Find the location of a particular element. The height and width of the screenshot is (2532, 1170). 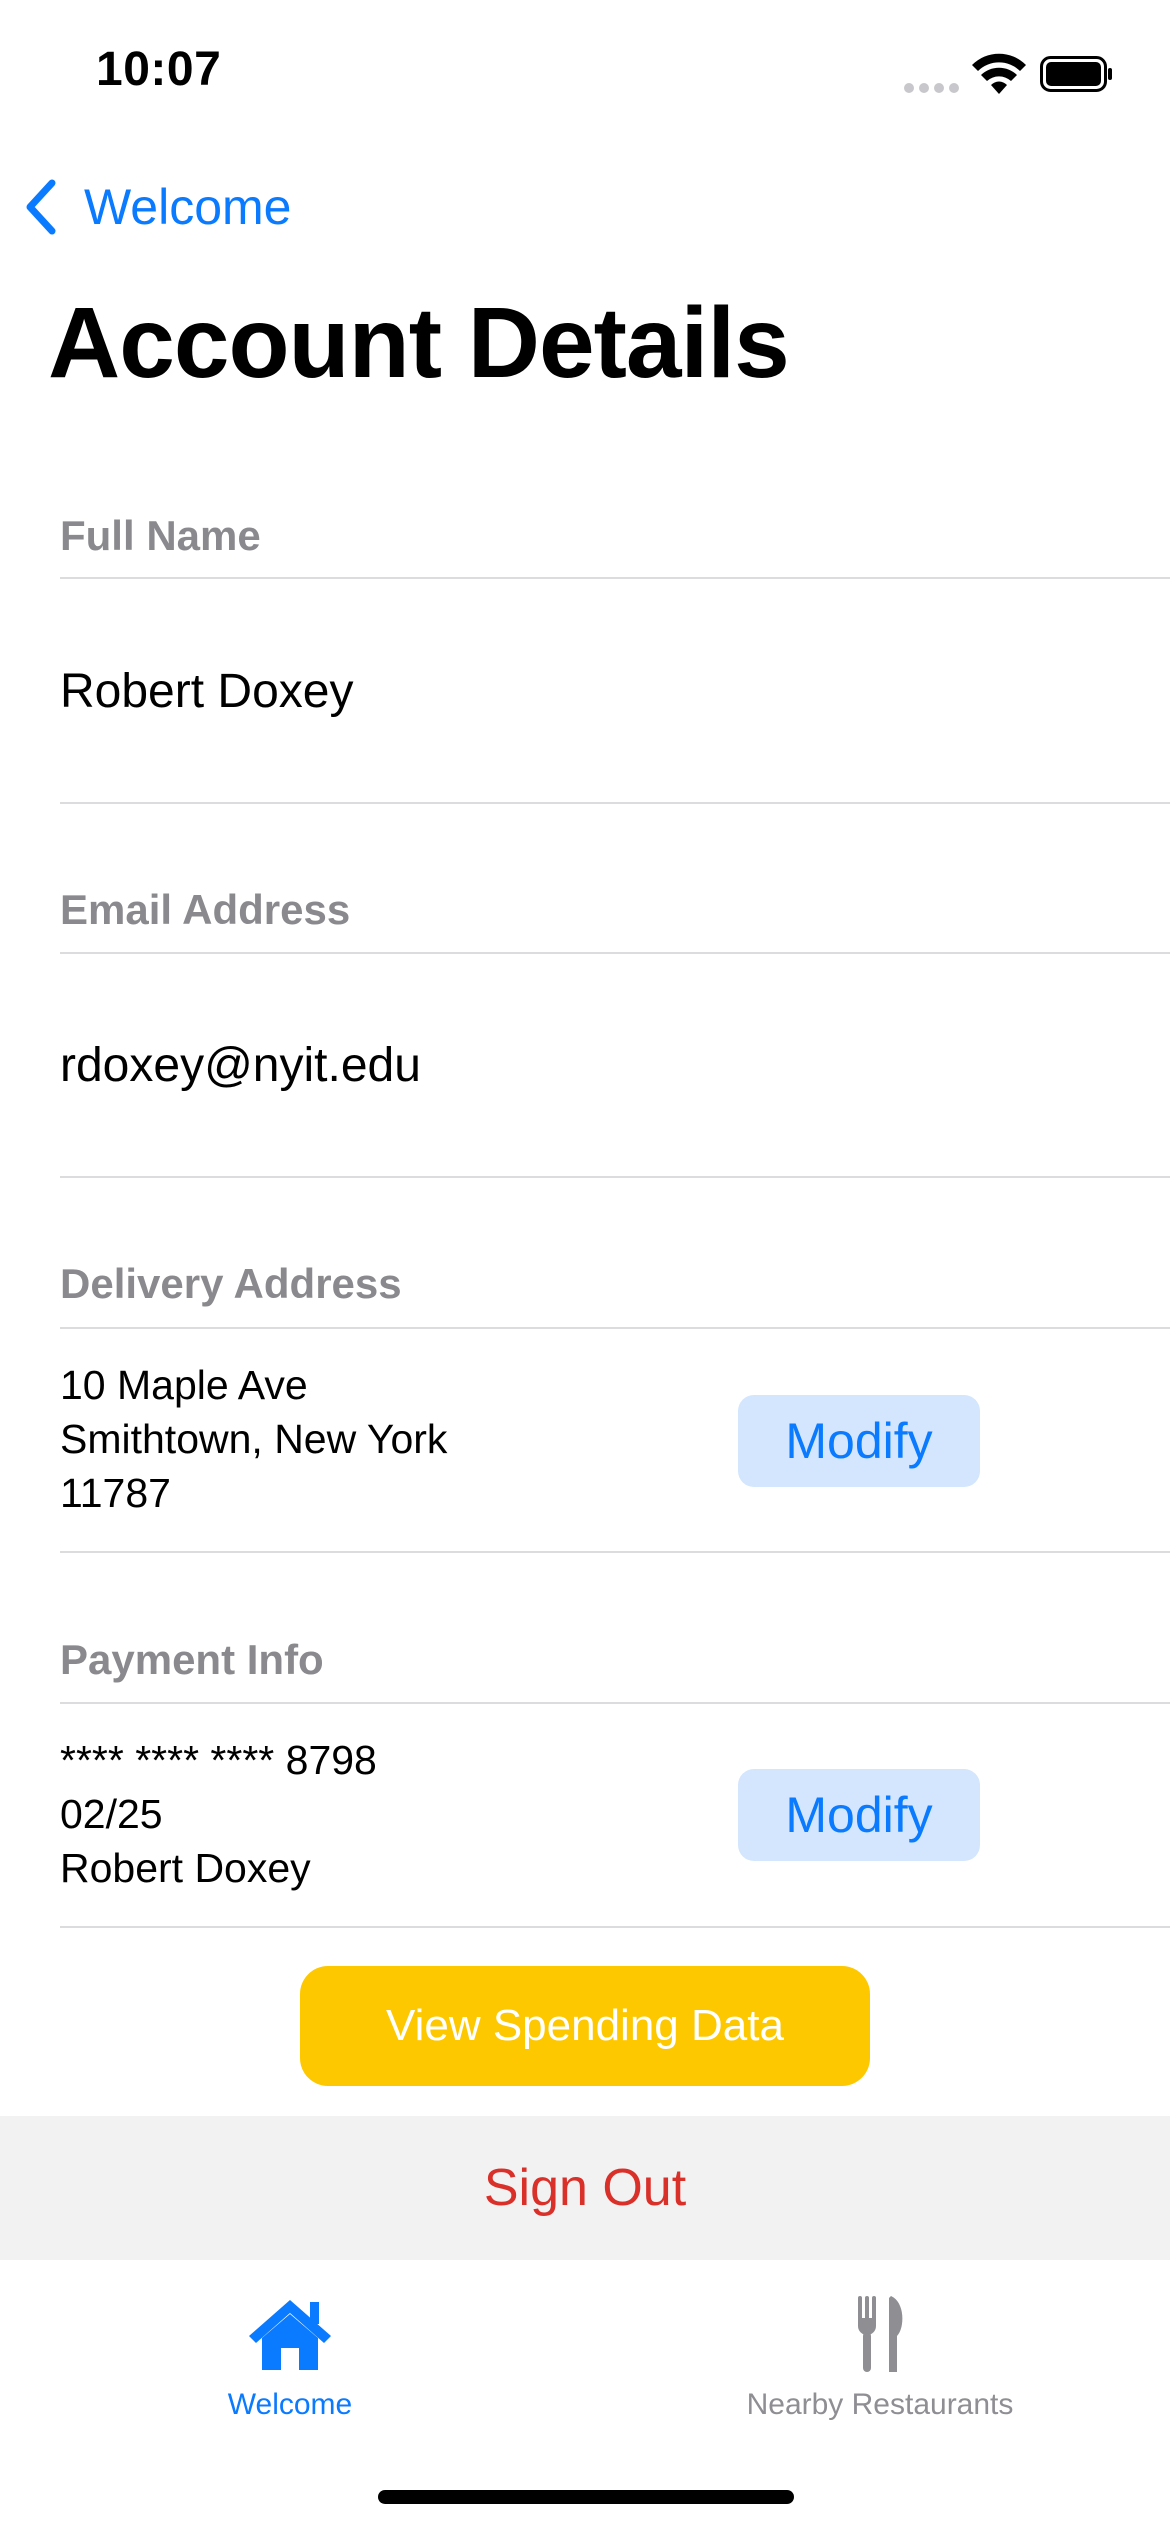

full-name-header: Full Name is located at coordinates (160, 535).